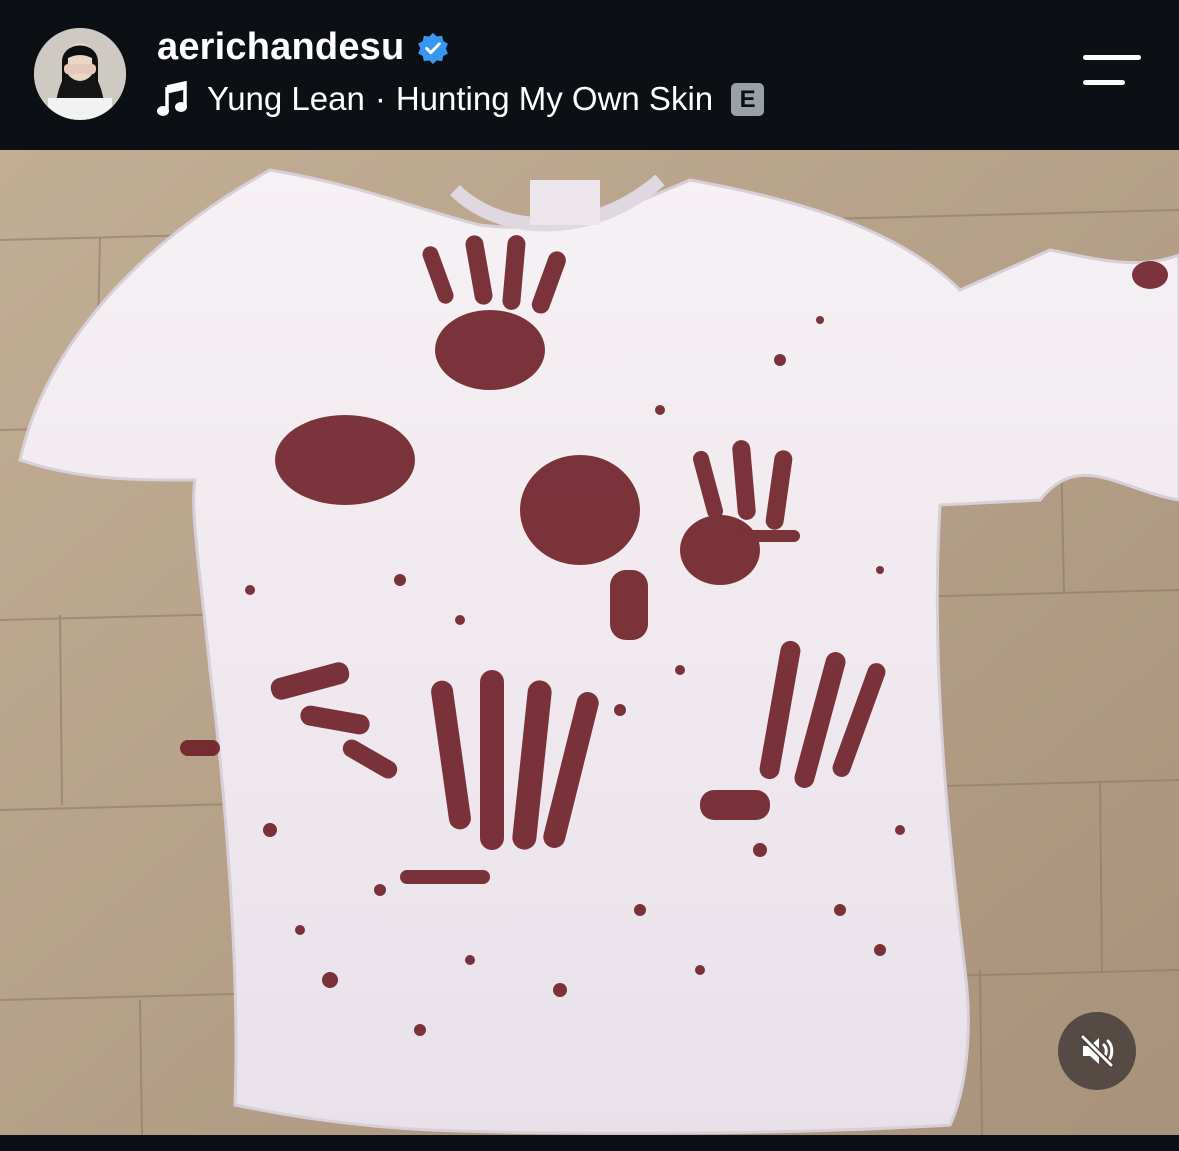 The image size is (1179, 1151). Describe the element at coordinates (280, 47) in the screenshot. I see `username: aerichandesu` at that location.